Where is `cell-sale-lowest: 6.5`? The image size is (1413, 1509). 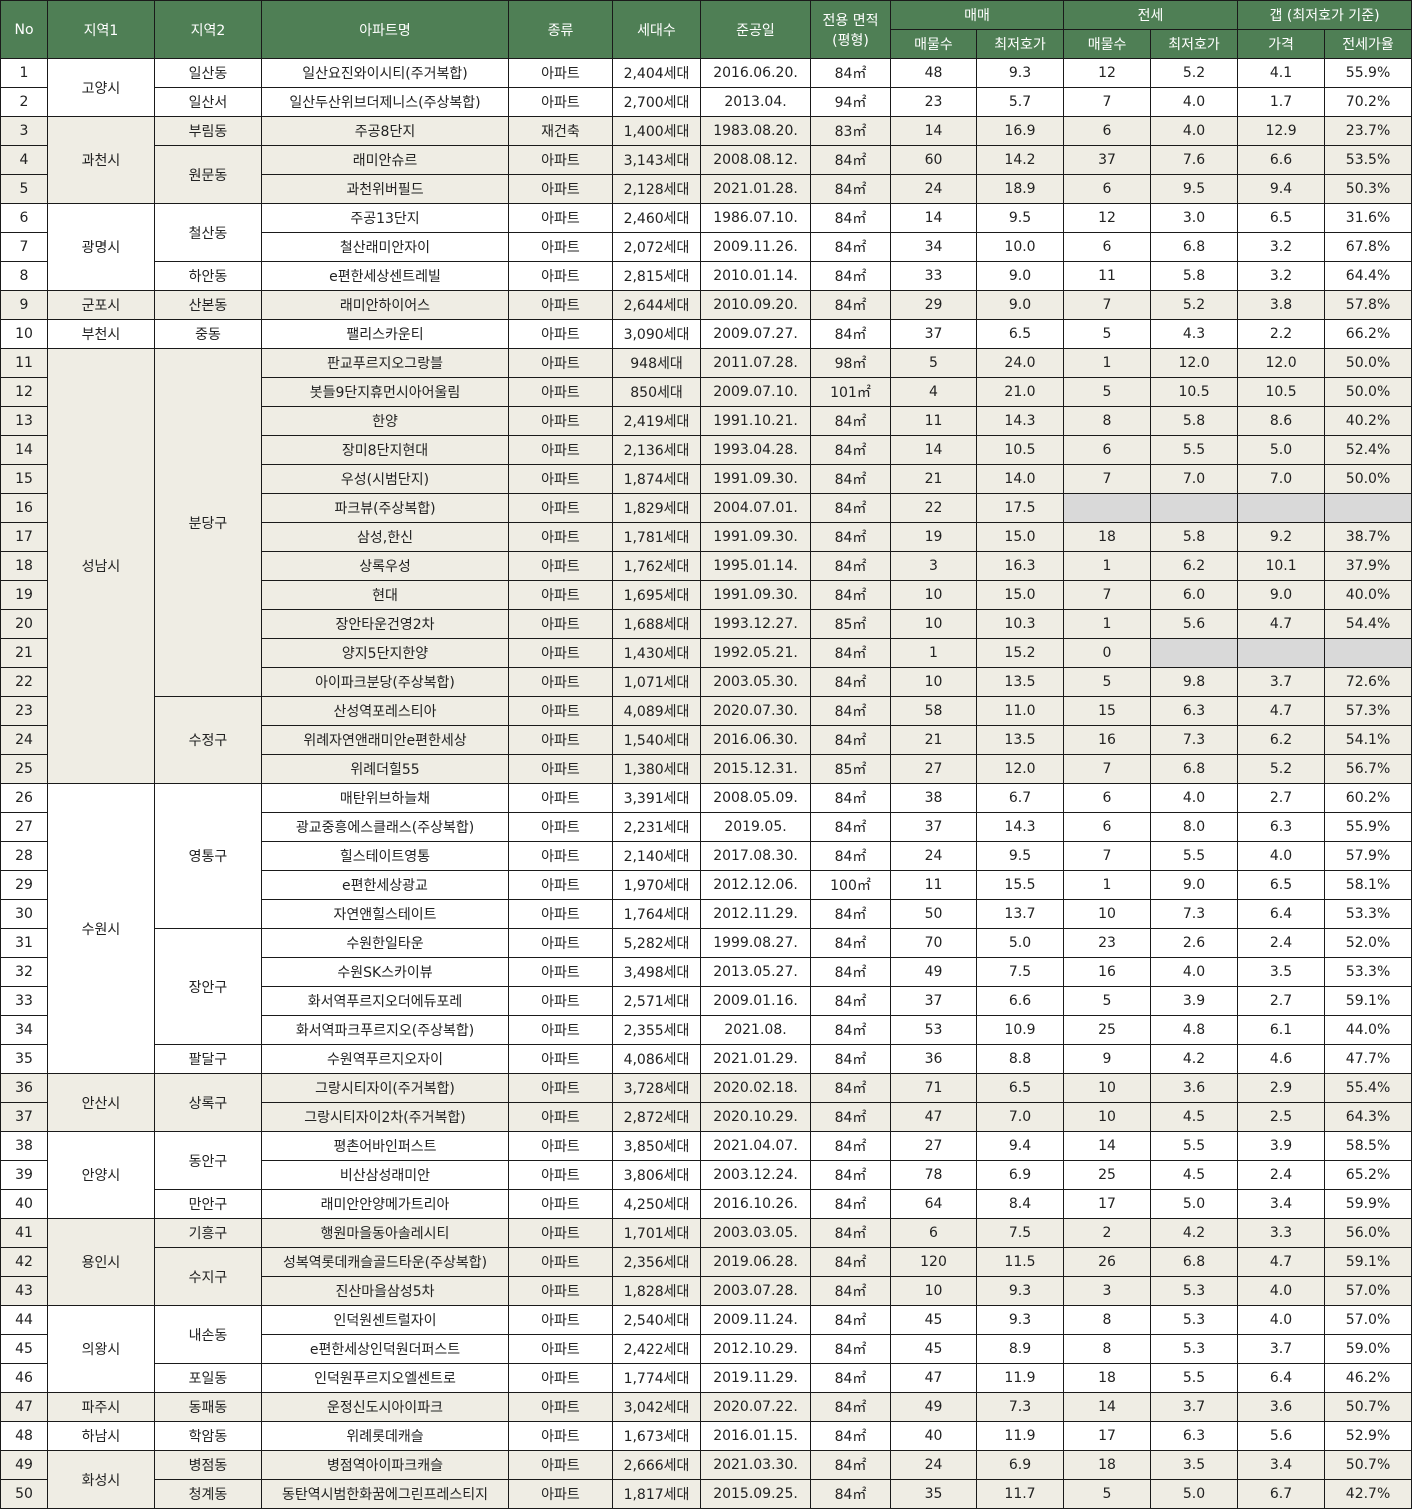
cell-sale-lowest: 6.5 is located at coordinates (1020, 1088).